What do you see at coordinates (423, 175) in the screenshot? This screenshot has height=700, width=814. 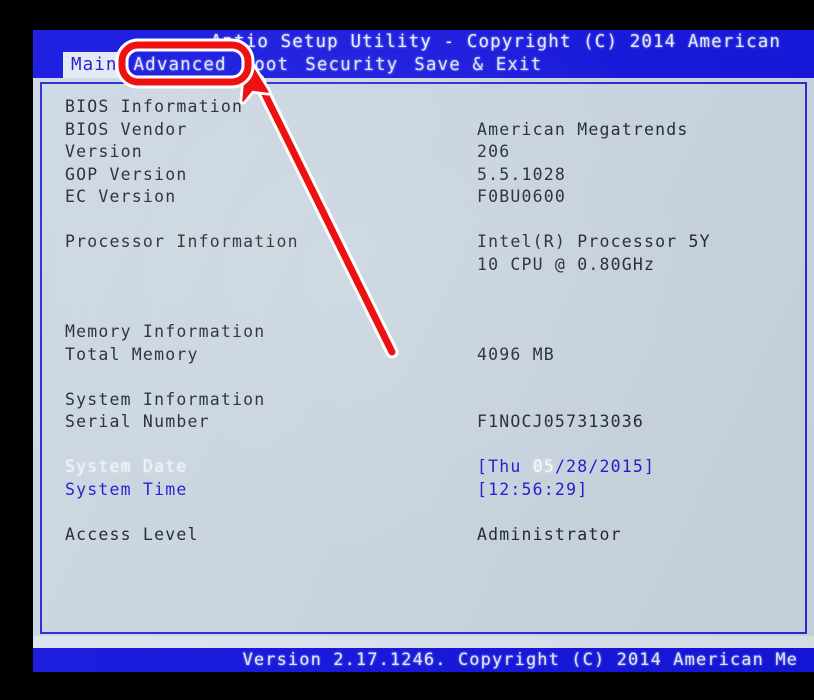 I see `row-gop-version: GOP Version 5.5.1028` at bounding box center [423, 175].